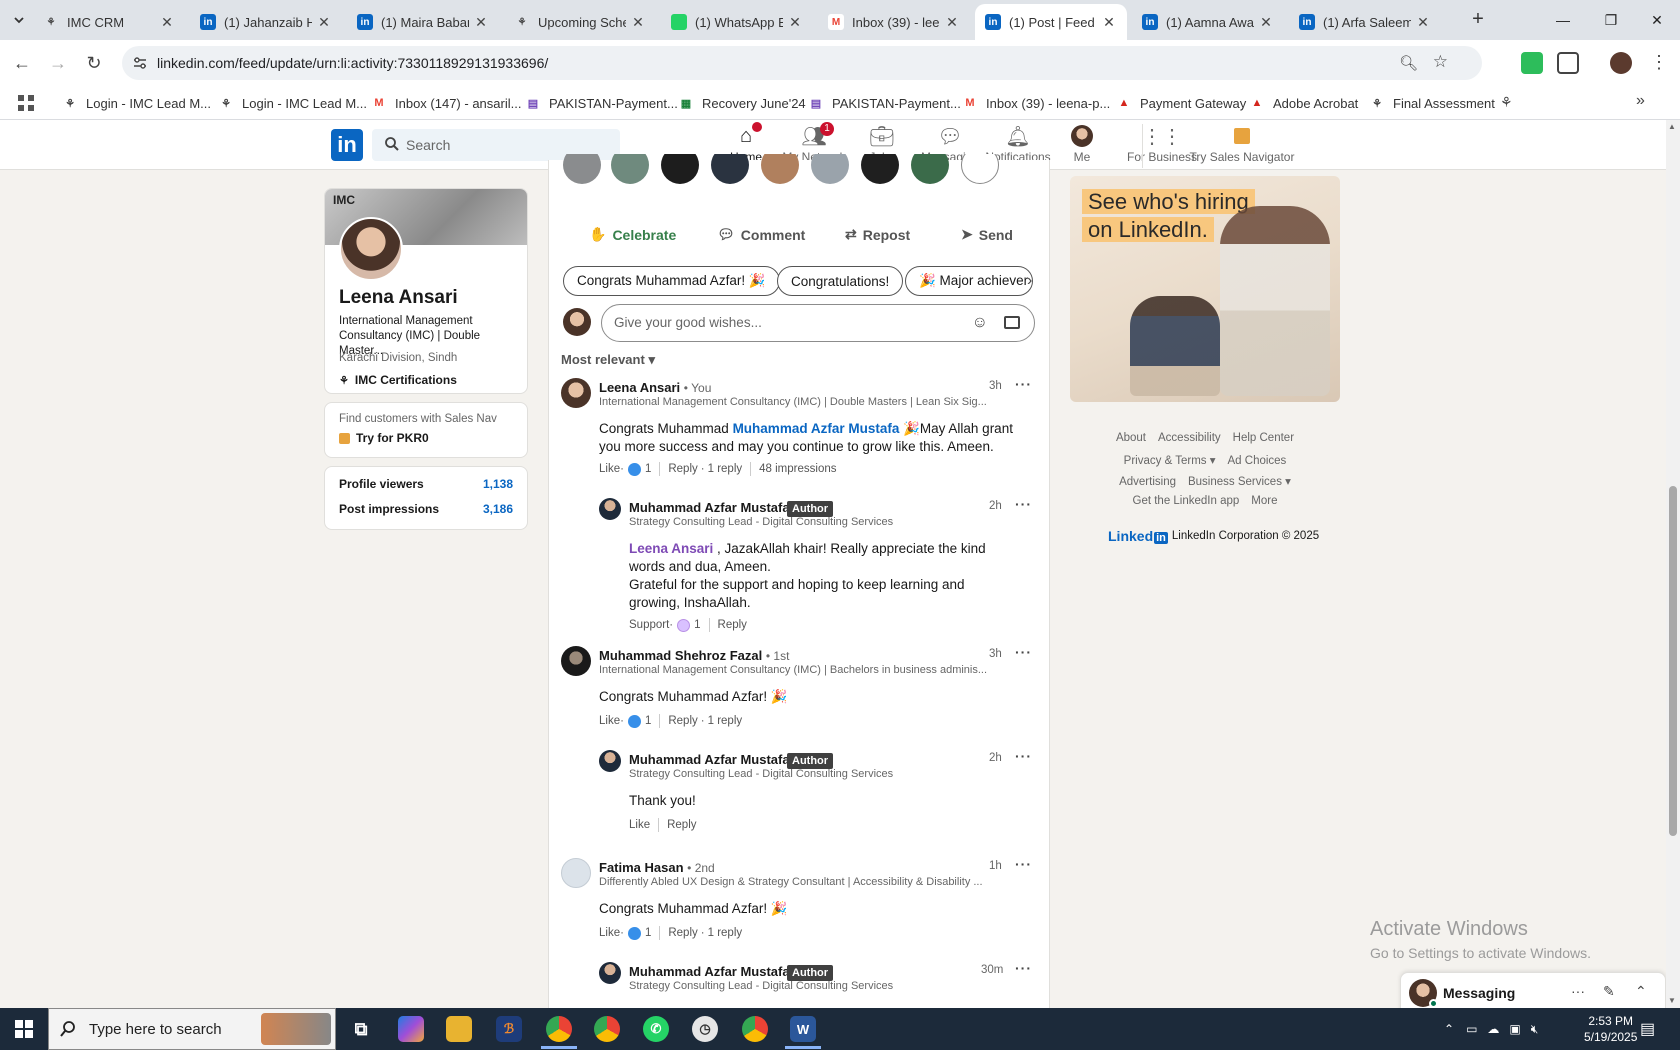 Image resolution: width=1680 pixels, height=1050 pixels. I want to click on task-view-icon: ⧉, so click(361, 1029).